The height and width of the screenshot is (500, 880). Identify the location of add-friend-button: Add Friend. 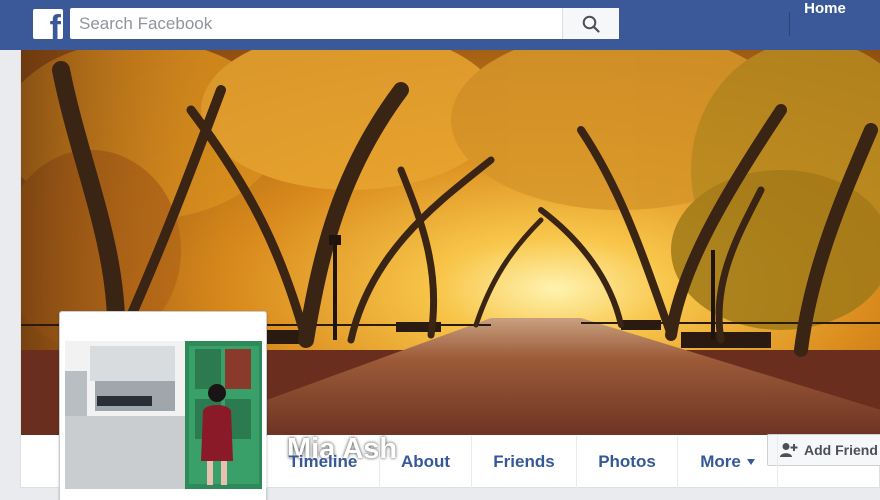
(823, 450).